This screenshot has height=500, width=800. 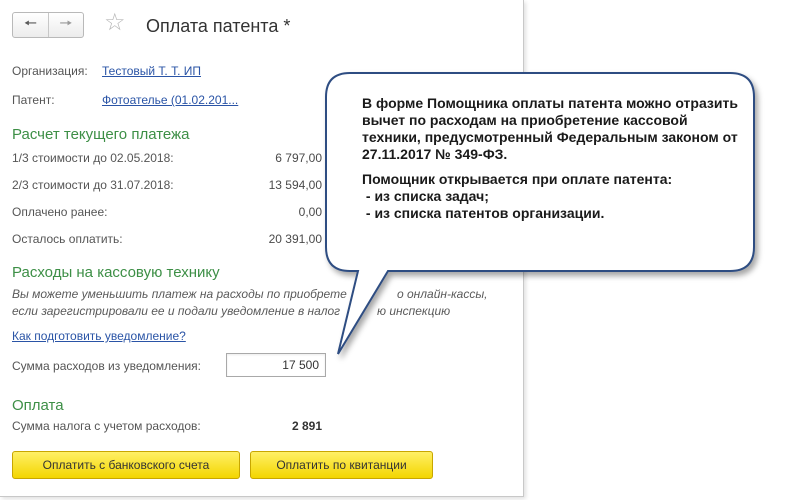 What do you see at coordinates (276, 365) in the screenshot?
I see `expense-amount-input: 17 500` at bounding box center [276, 365].